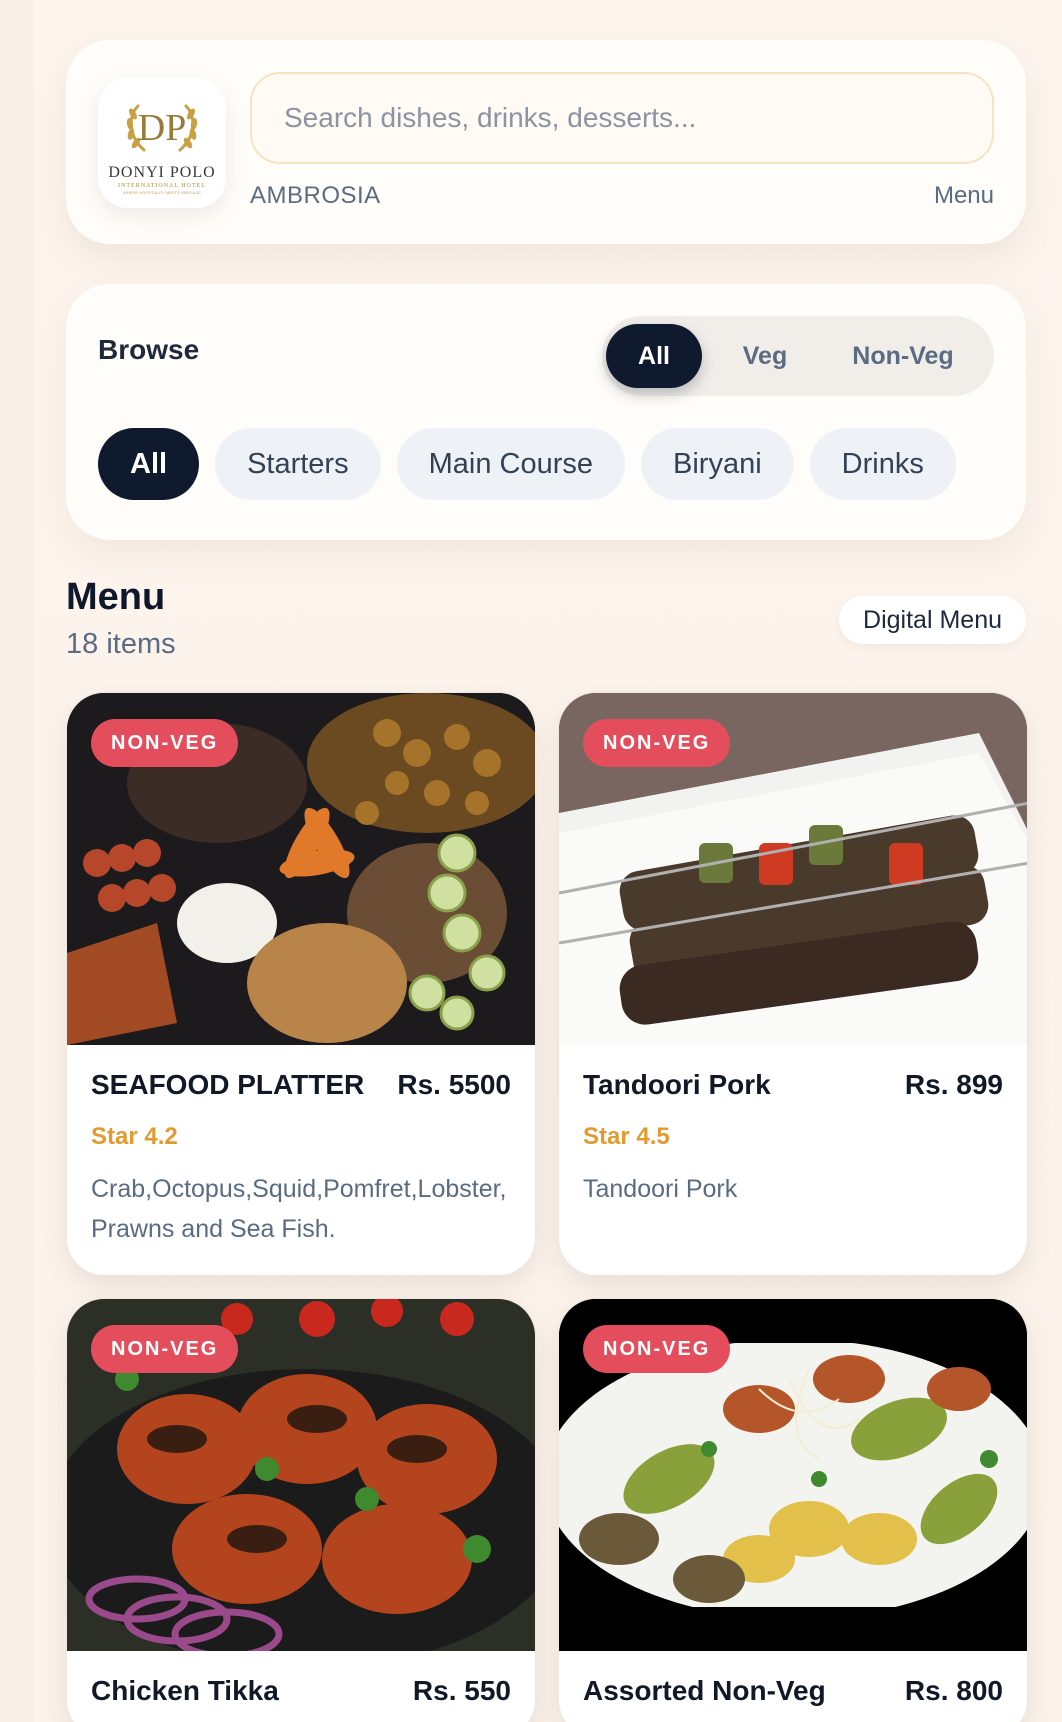 The width and height of the screenshot is (1062, 1722). I want to click on menu-card: NON-VEG Assorted Non-Veg Rs. 800, so click(793, 1510).